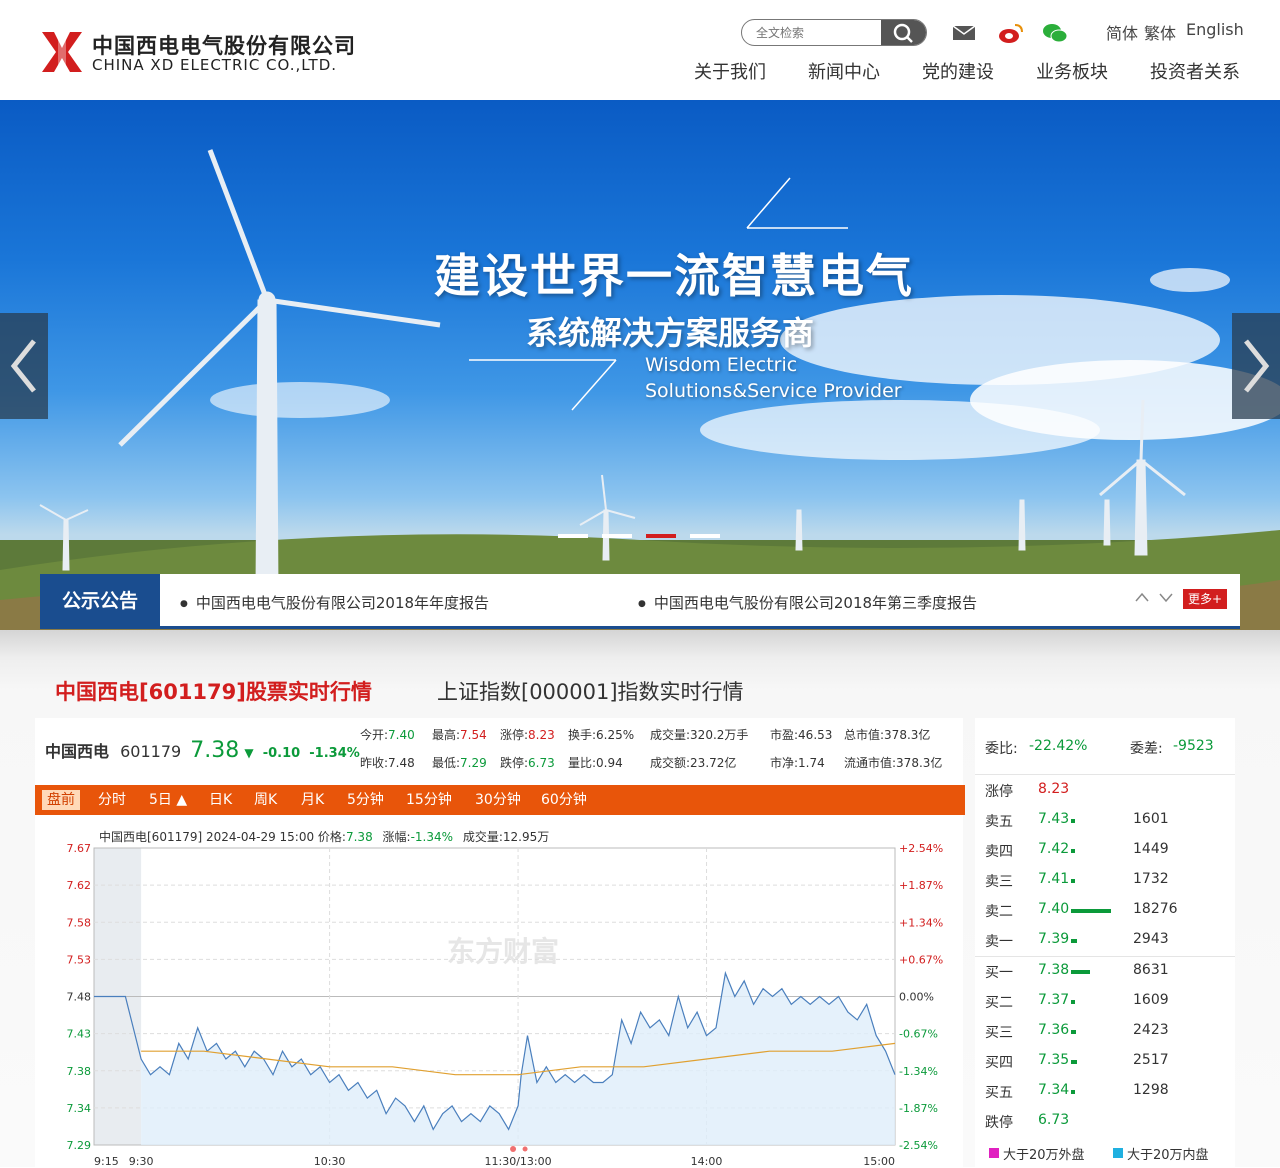 The height and width of the screenshot is (1168, 1280). What do you see at coordinates (670, 763) in the screenshot?
I see `stat-label: 成交额:` at bounding box center [670, 763].